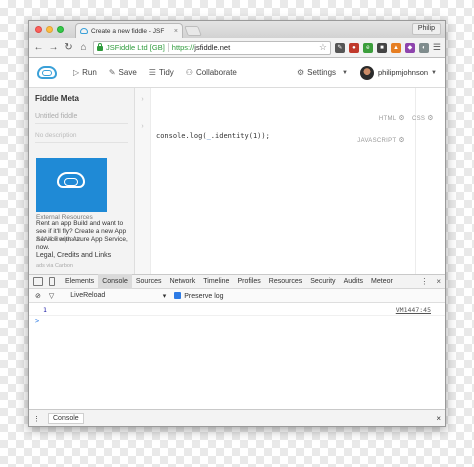 The height and width of the screenshot is (467, 474). I want to click on url-host: jsfiddle.net, so click(212, 47).